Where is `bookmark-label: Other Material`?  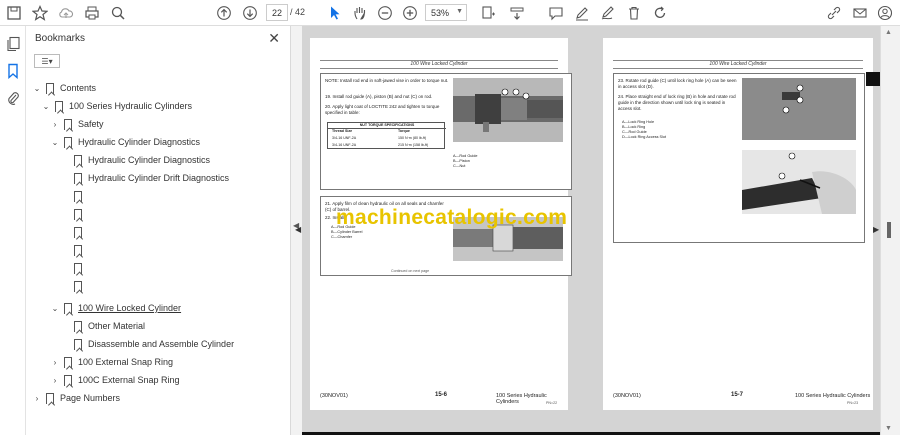 bookmark-label: Other Material is located at coordinates (117, 326).